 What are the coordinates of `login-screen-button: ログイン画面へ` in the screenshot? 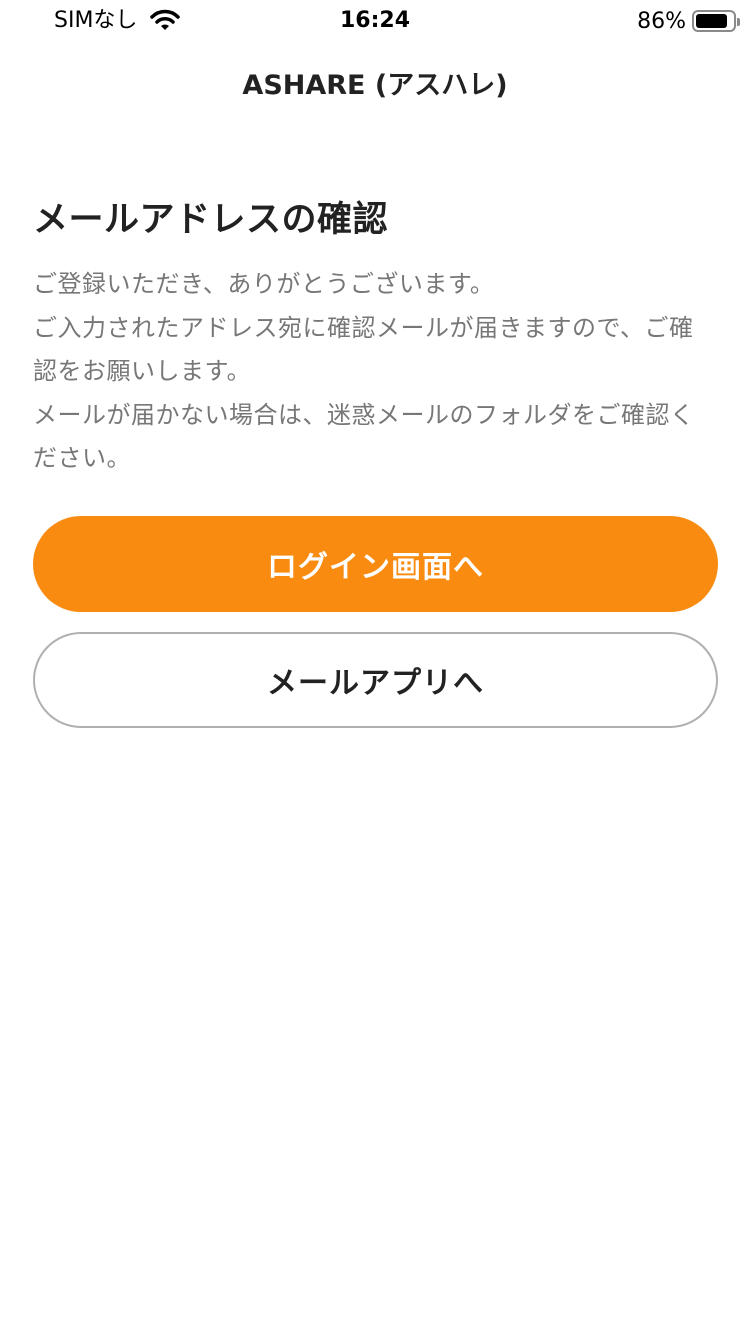 It's located at (375, 564).